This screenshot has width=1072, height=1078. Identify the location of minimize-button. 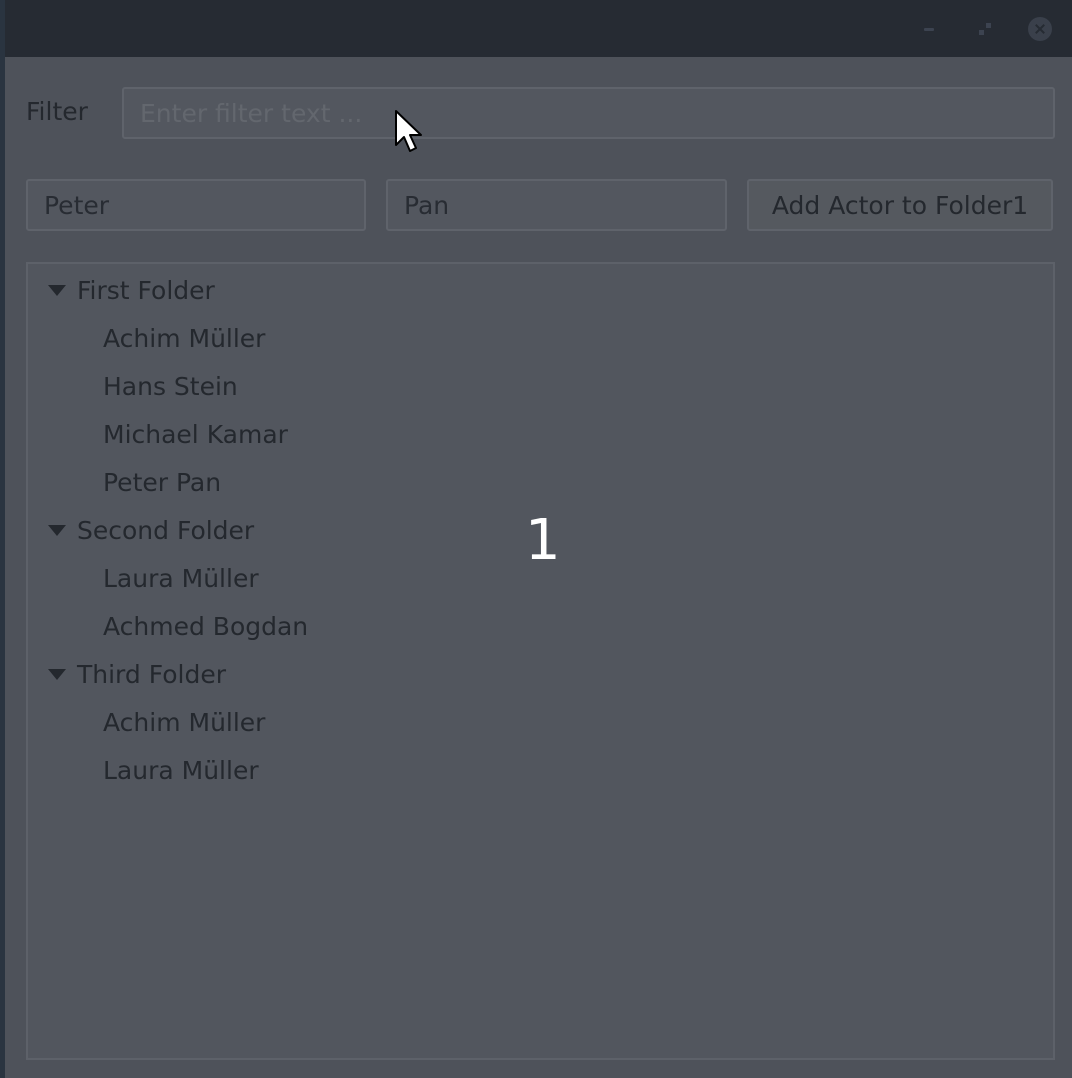
(929, 29).